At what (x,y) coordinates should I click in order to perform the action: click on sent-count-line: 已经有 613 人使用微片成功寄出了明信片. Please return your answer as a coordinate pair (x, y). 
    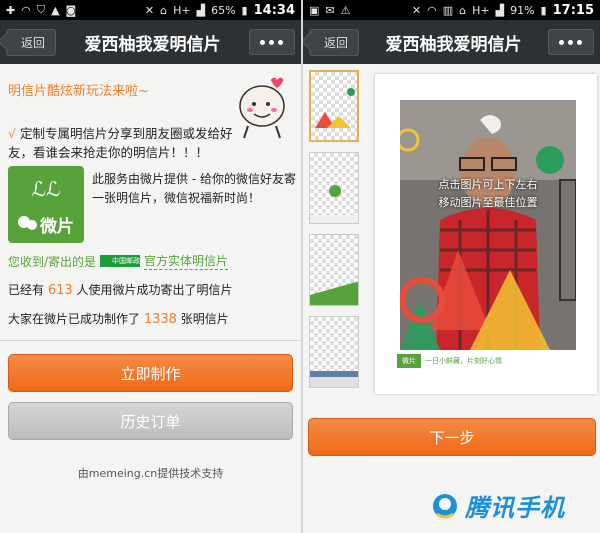
    Looking at the image, I should click on (120, 289).